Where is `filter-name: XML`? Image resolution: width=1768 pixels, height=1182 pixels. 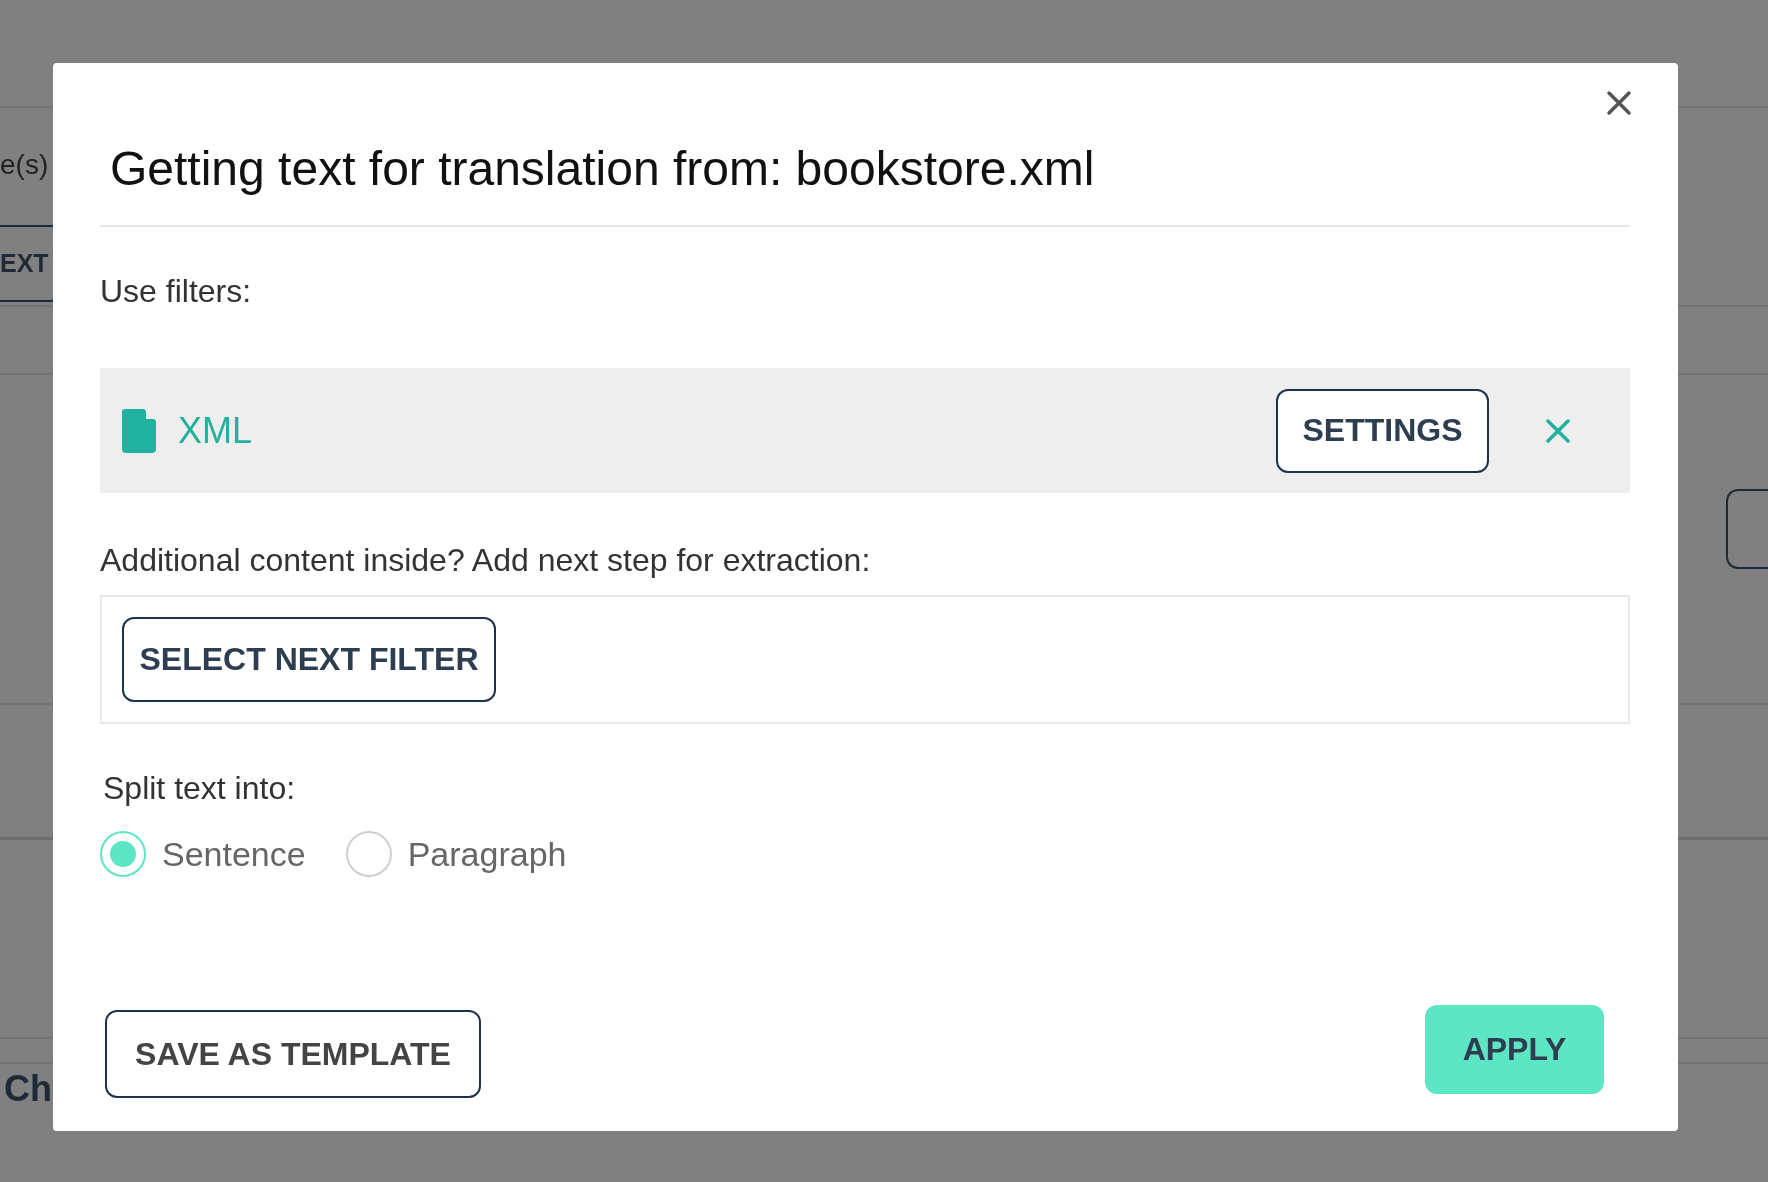 filter-name: XML is located at coordinates (215, 430).